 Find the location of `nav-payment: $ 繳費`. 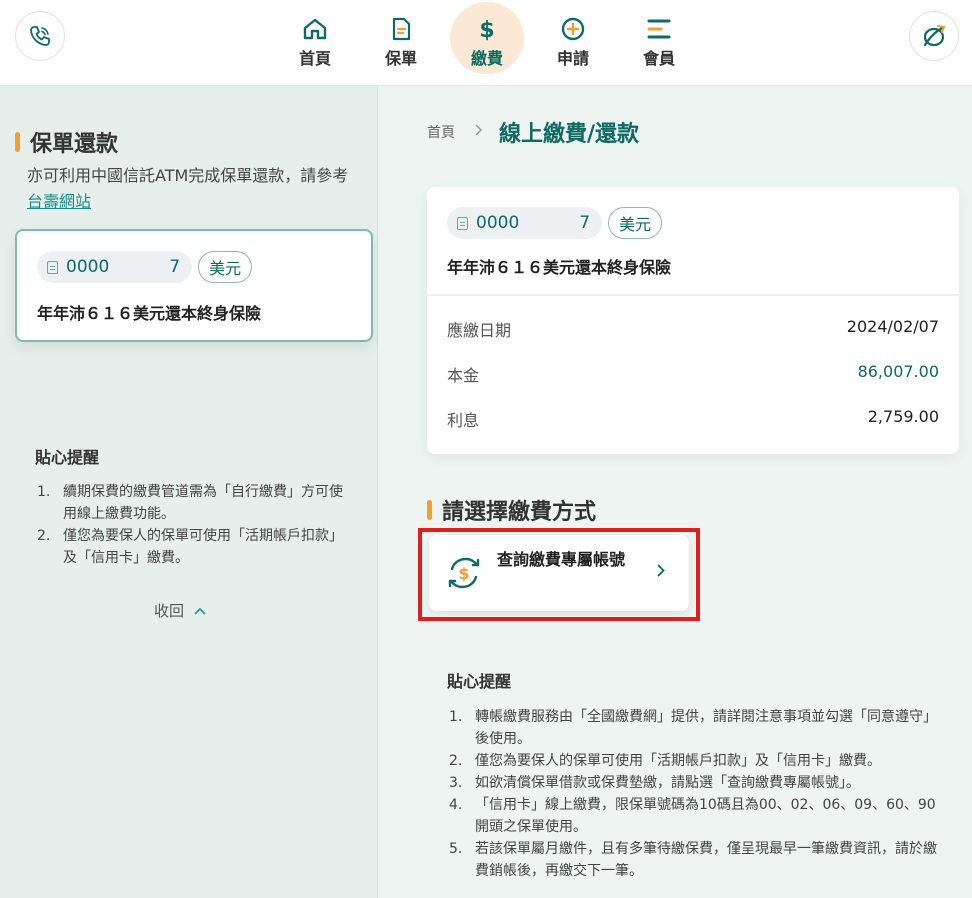

nav-payment: $ 繳費 is located at coordinates (487, 43).